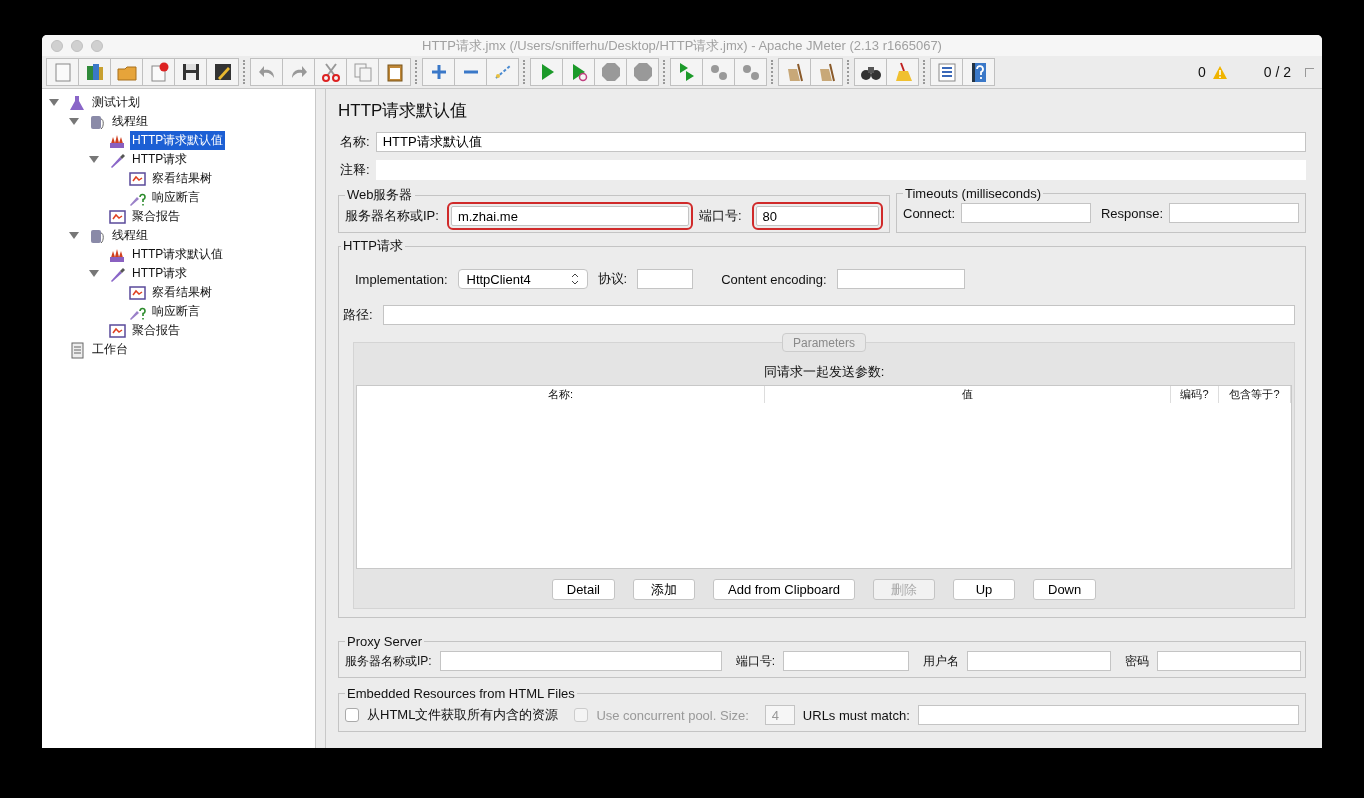 The image size is (1364, 798). What do you see at coordinates (355, 170) in the screenshot?
I see `field-label: 注释:` at bounding box center [355, 170].